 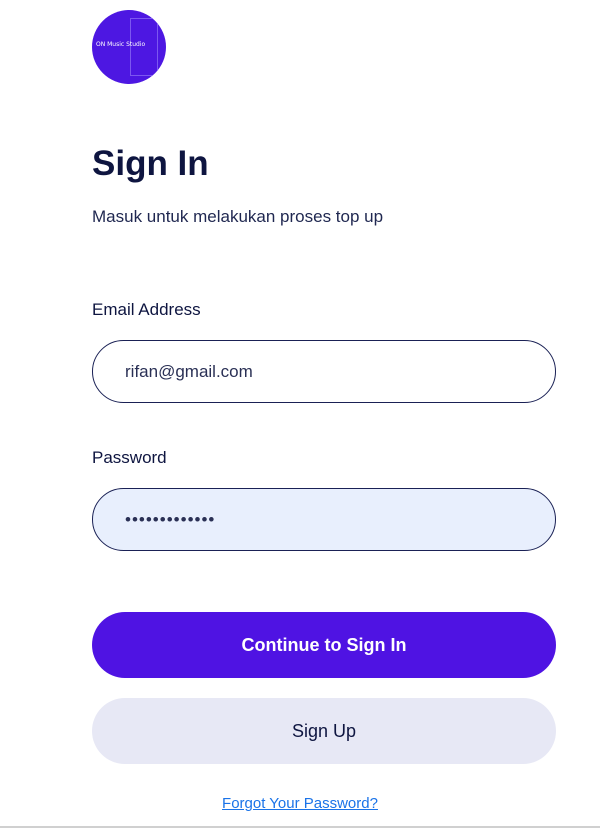 What do you see at coordinates (150, 163) in the screenshot?
I see `page-title: Sign In` at bounding box center [150, 163].